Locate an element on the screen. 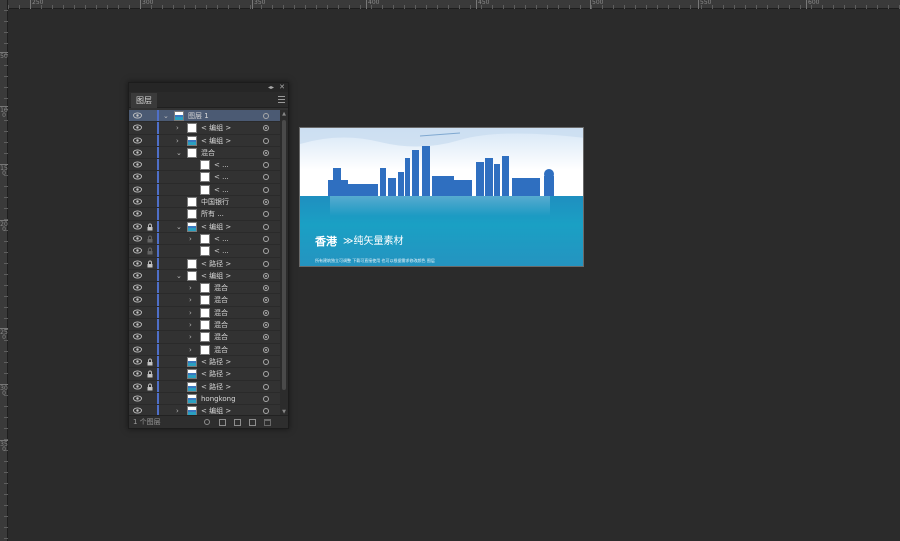 Image resolution: width=900 pixels, height=541 pixels. horizontal-ruler: 250 300 350 400 450 500 550 600 is located at coordinates (454, 4).